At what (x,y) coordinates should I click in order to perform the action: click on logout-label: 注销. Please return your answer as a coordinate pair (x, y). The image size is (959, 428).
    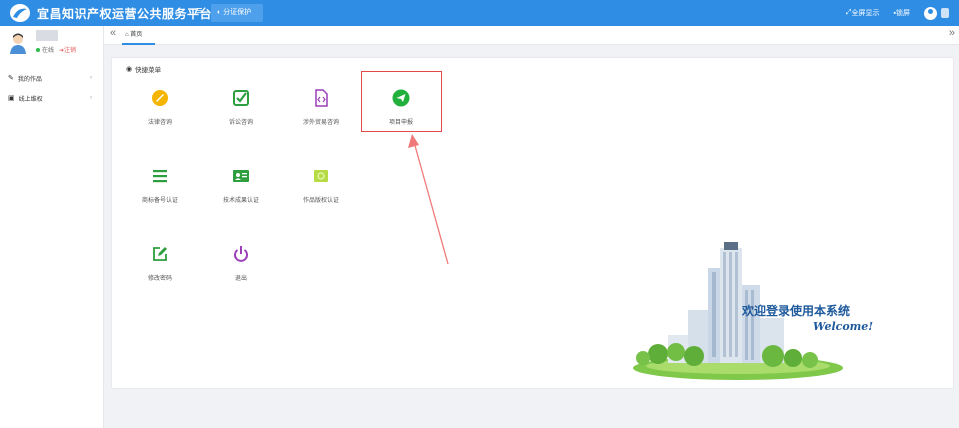
    Looking at the image, I should click on (70, 51).